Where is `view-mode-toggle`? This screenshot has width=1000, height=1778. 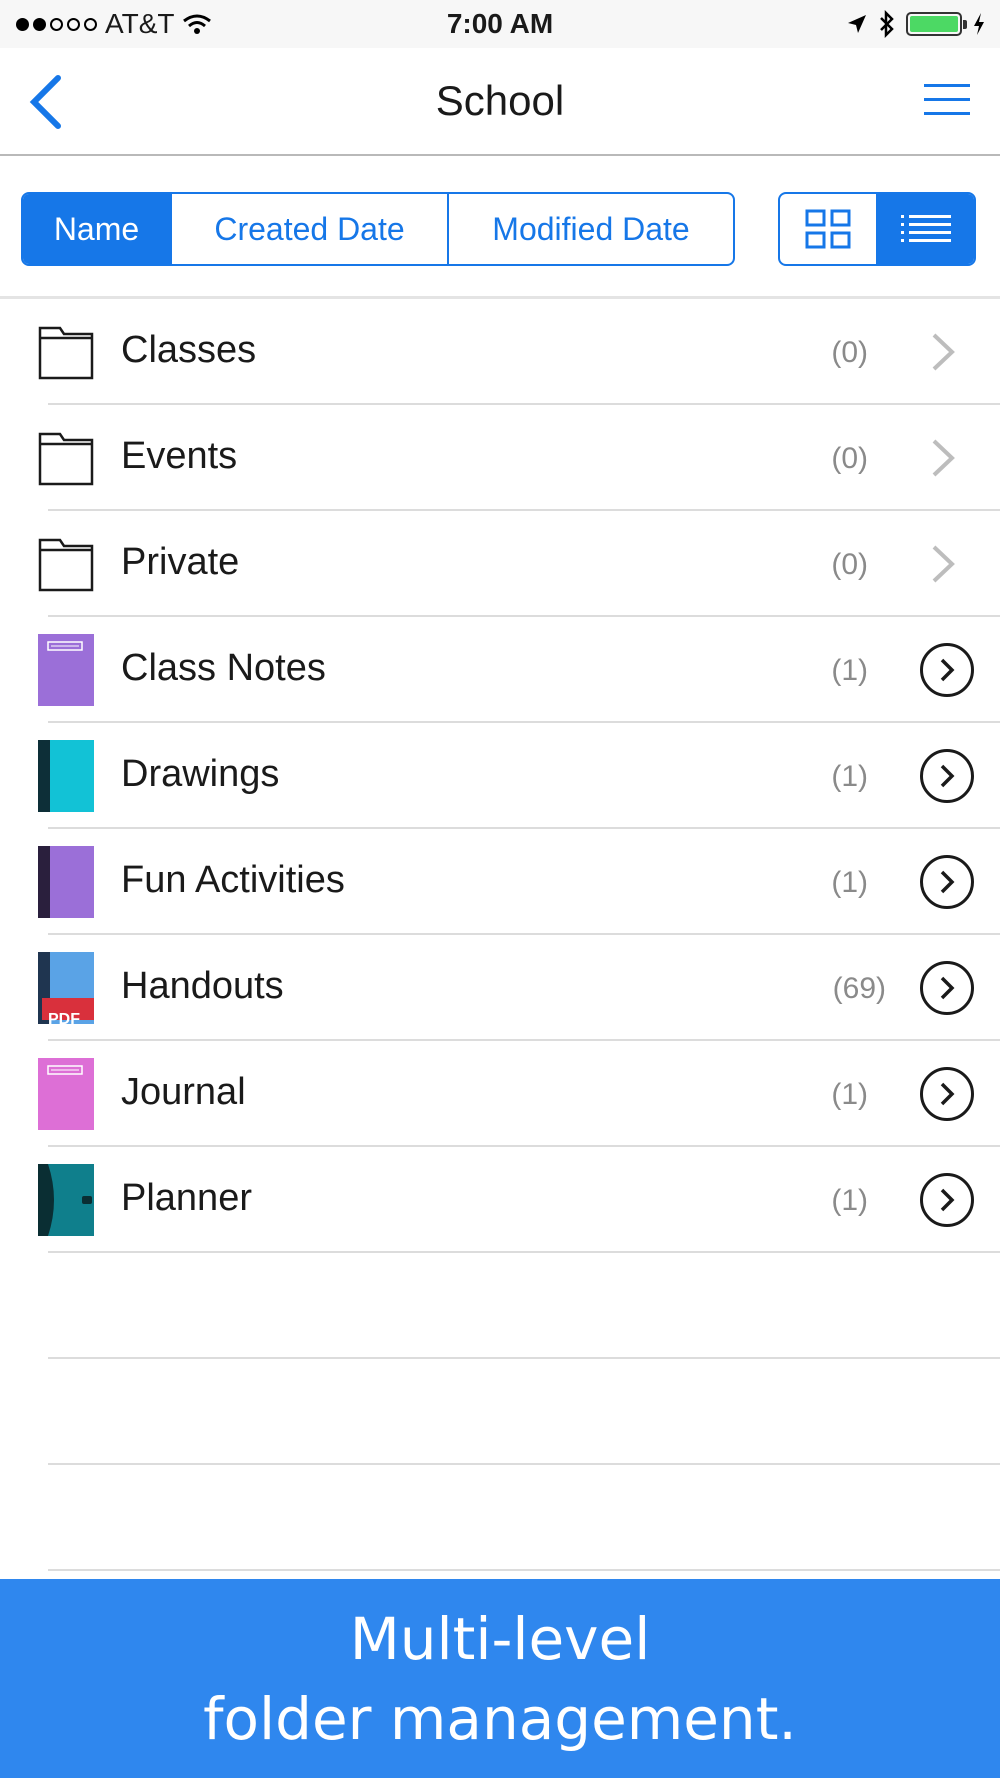 view-mode-toggle is located at coordinates (877, 229).